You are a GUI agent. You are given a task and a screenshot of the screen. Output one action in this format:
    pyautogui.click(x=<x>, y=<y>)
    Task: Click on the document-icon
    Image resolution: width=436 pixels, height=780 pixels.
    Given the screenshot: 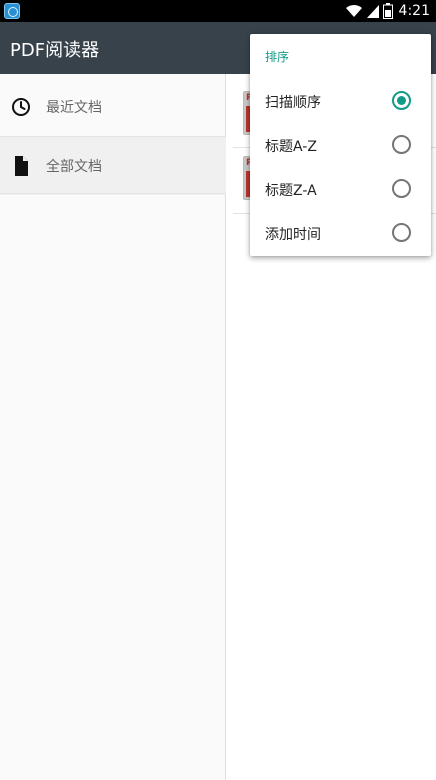 What is the action you would take?
    pyautogui.click(x=21, y=166)
    